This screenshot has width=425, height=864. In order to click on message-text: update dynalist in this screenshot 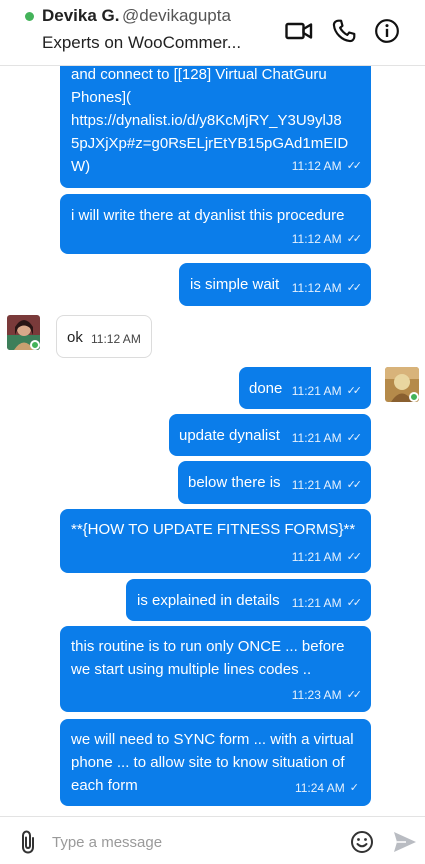, I will do `click(229, 435)`.